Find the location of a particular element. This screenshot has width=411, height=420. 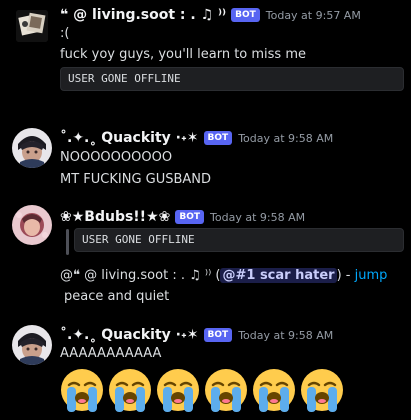

message-text: peace and quiet is located at coordinates (117, 296).